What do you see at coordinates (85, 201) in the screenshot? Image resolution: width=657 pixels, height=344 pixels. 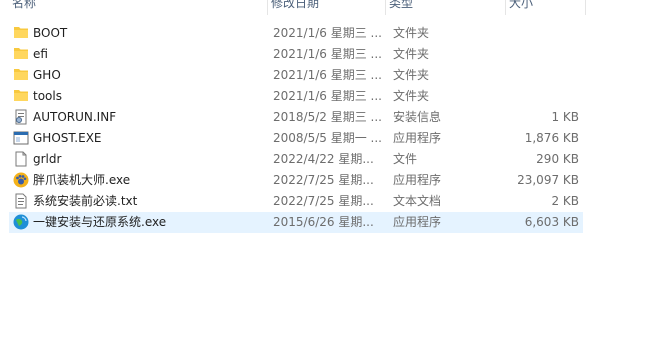 I see `file-name: 系统安装前必读.txt` at bounding box center [85, 201].